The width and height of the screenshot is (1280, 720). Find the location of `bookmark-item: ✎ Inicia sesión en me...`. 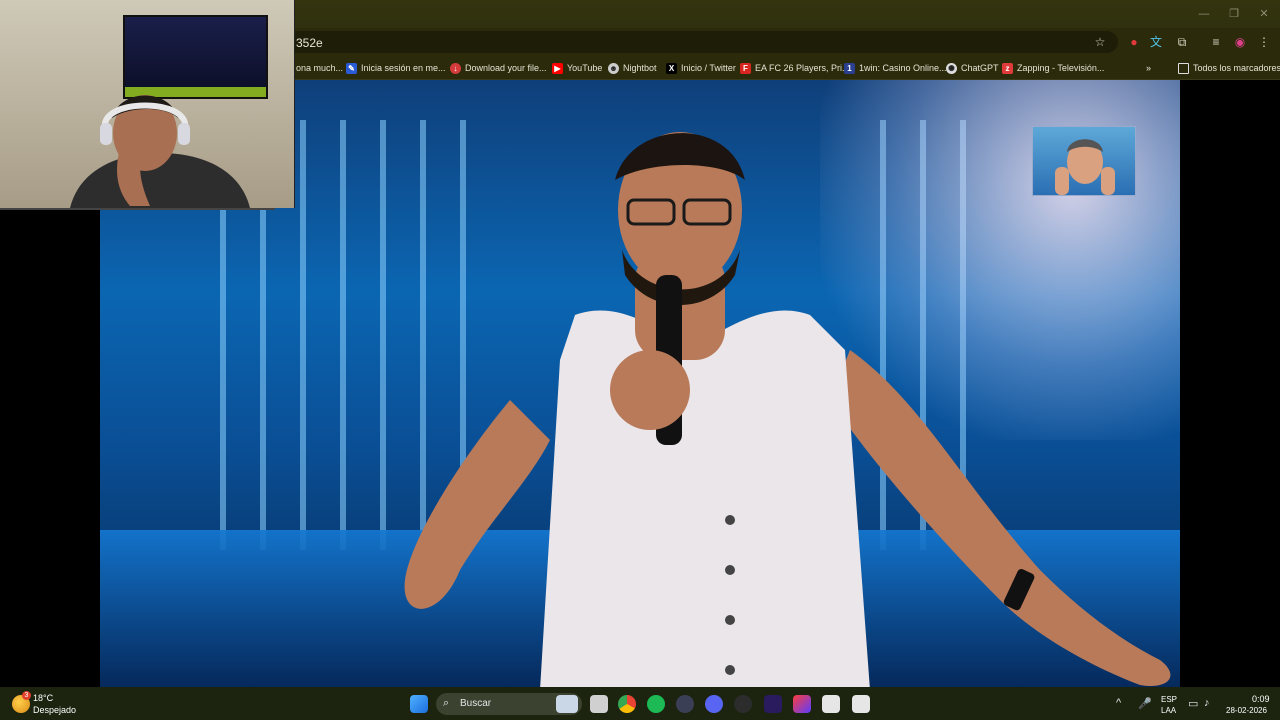

bookmark-item: ✎ Inicia sesión en me... is located at coordinates (396, 68).